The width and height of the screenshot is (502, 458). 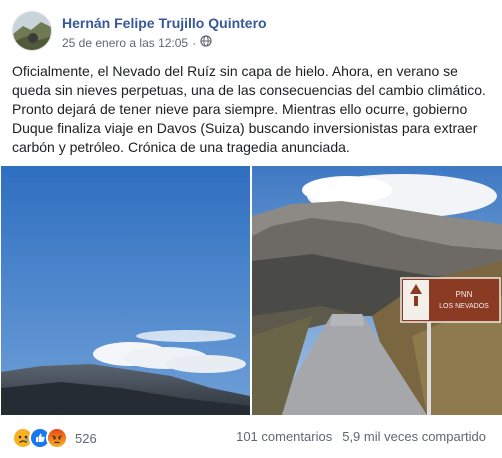 What do you see at coordinates (86, 438) in the screenshot?
I see `reaction-count: 526` at bounding box center [86, 438].